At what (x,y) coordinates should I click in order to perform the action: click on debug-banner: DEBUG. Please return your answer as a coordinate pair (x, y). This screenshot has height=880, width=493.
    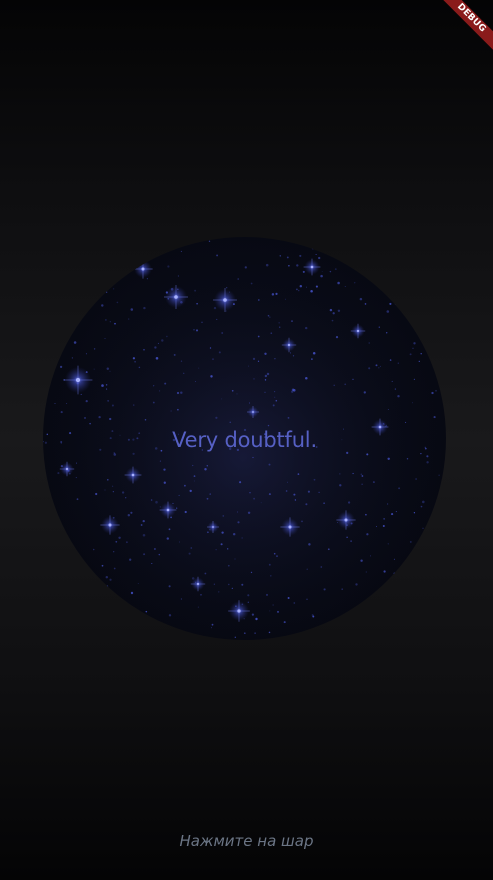
    Looking at the image, I should click on (463, 30).